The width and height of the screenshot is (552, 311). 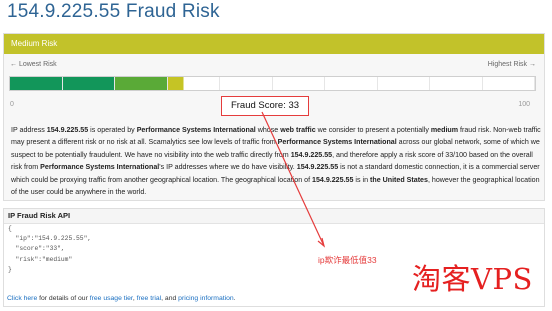 What do you see at coordinates (347, 260) in the screenshot?
I see `annotation-label: ip欺诈最低值33` at bounding box center [347, 260].